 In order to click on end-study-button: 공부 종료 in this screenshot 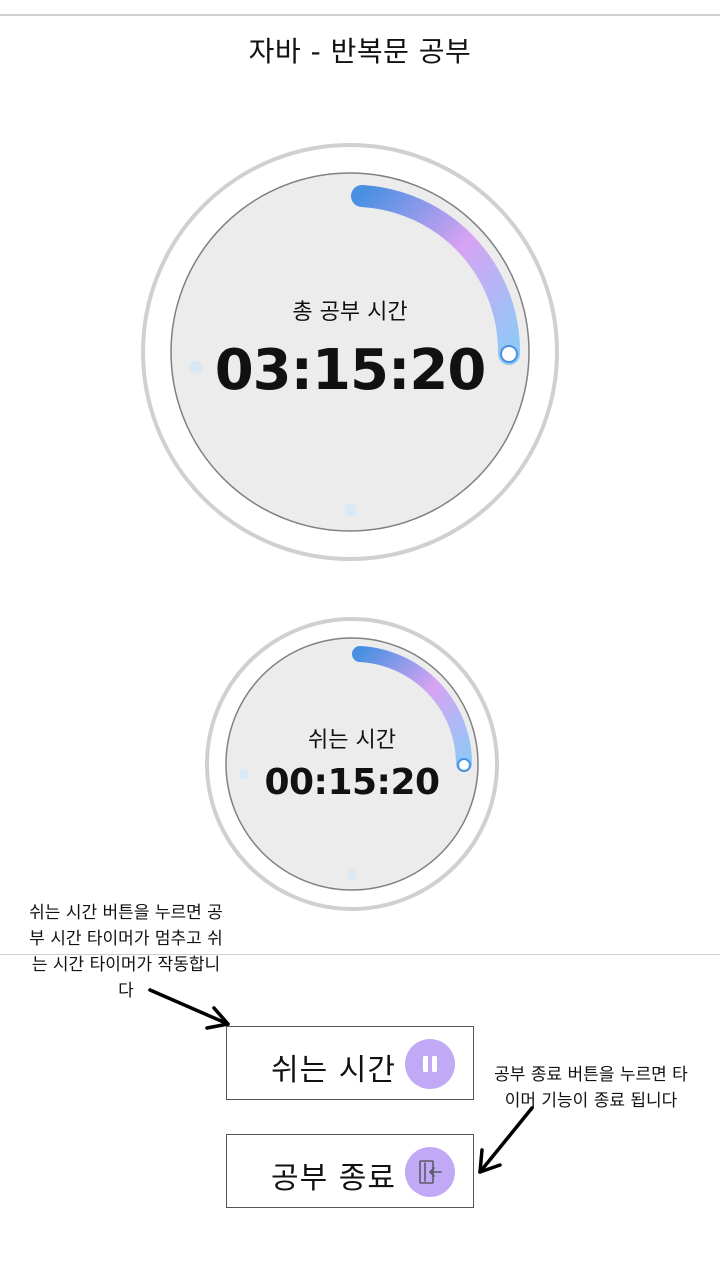, I will do `click(350, 1171)`.